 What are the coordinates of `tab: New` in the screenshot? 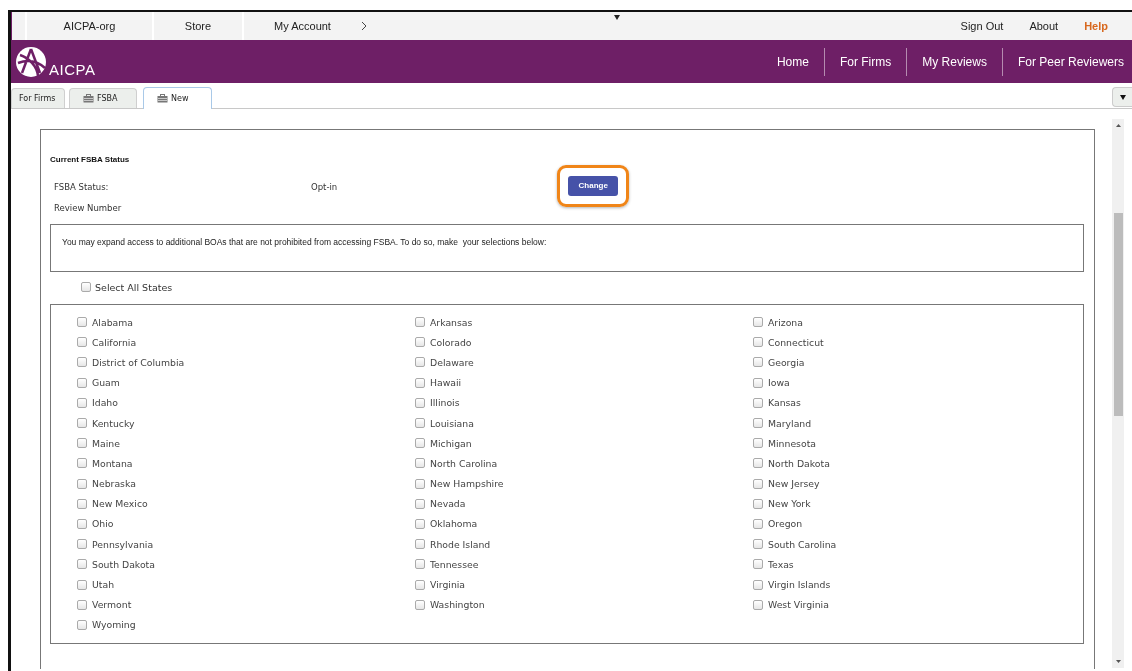 It's located at (177, 98).